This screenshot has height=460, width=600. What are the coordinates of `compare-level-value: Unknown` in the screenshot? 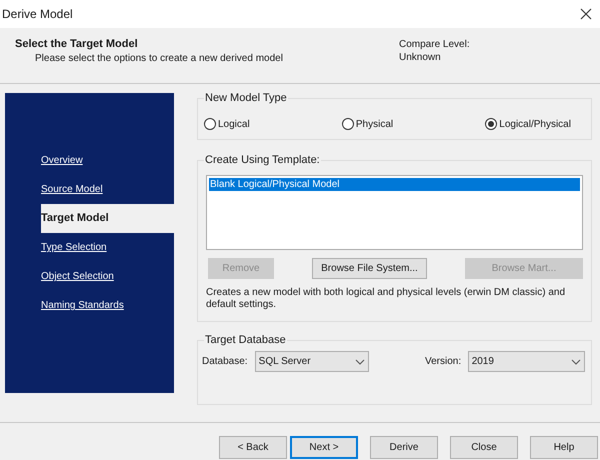 It's located at (420, 57).